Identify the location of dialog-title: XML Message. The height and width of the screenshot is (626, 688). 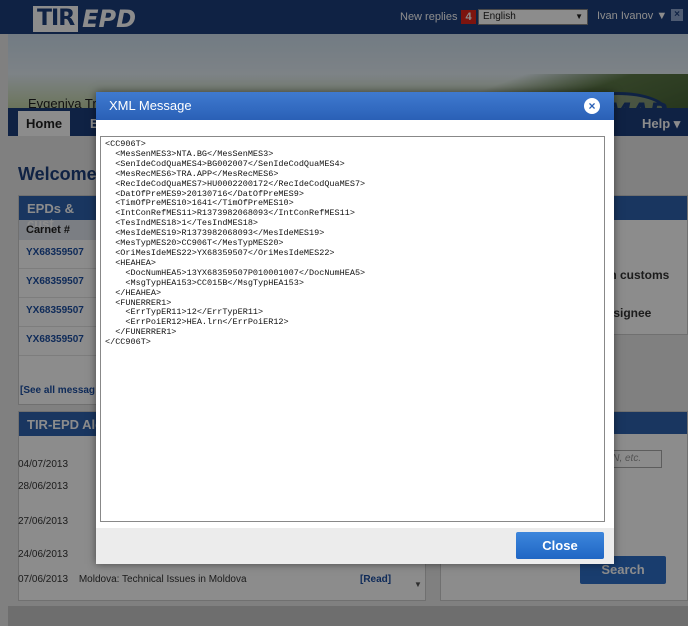
(150, 105).